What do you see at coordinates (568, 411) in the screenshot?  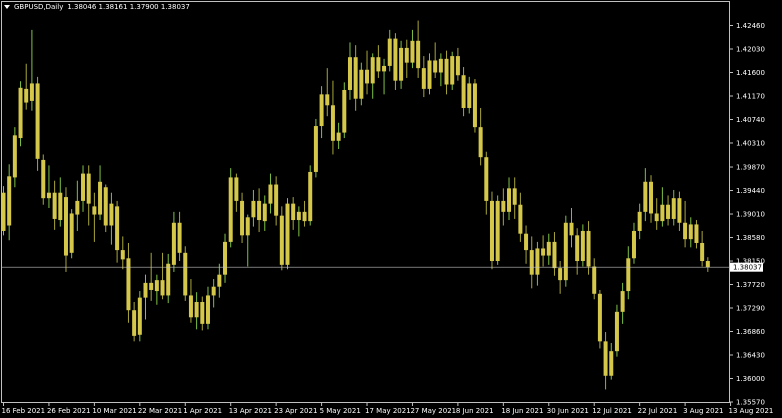 I see `time-tick-label: 30 Jun 2021` at bounding box center [568, 411].